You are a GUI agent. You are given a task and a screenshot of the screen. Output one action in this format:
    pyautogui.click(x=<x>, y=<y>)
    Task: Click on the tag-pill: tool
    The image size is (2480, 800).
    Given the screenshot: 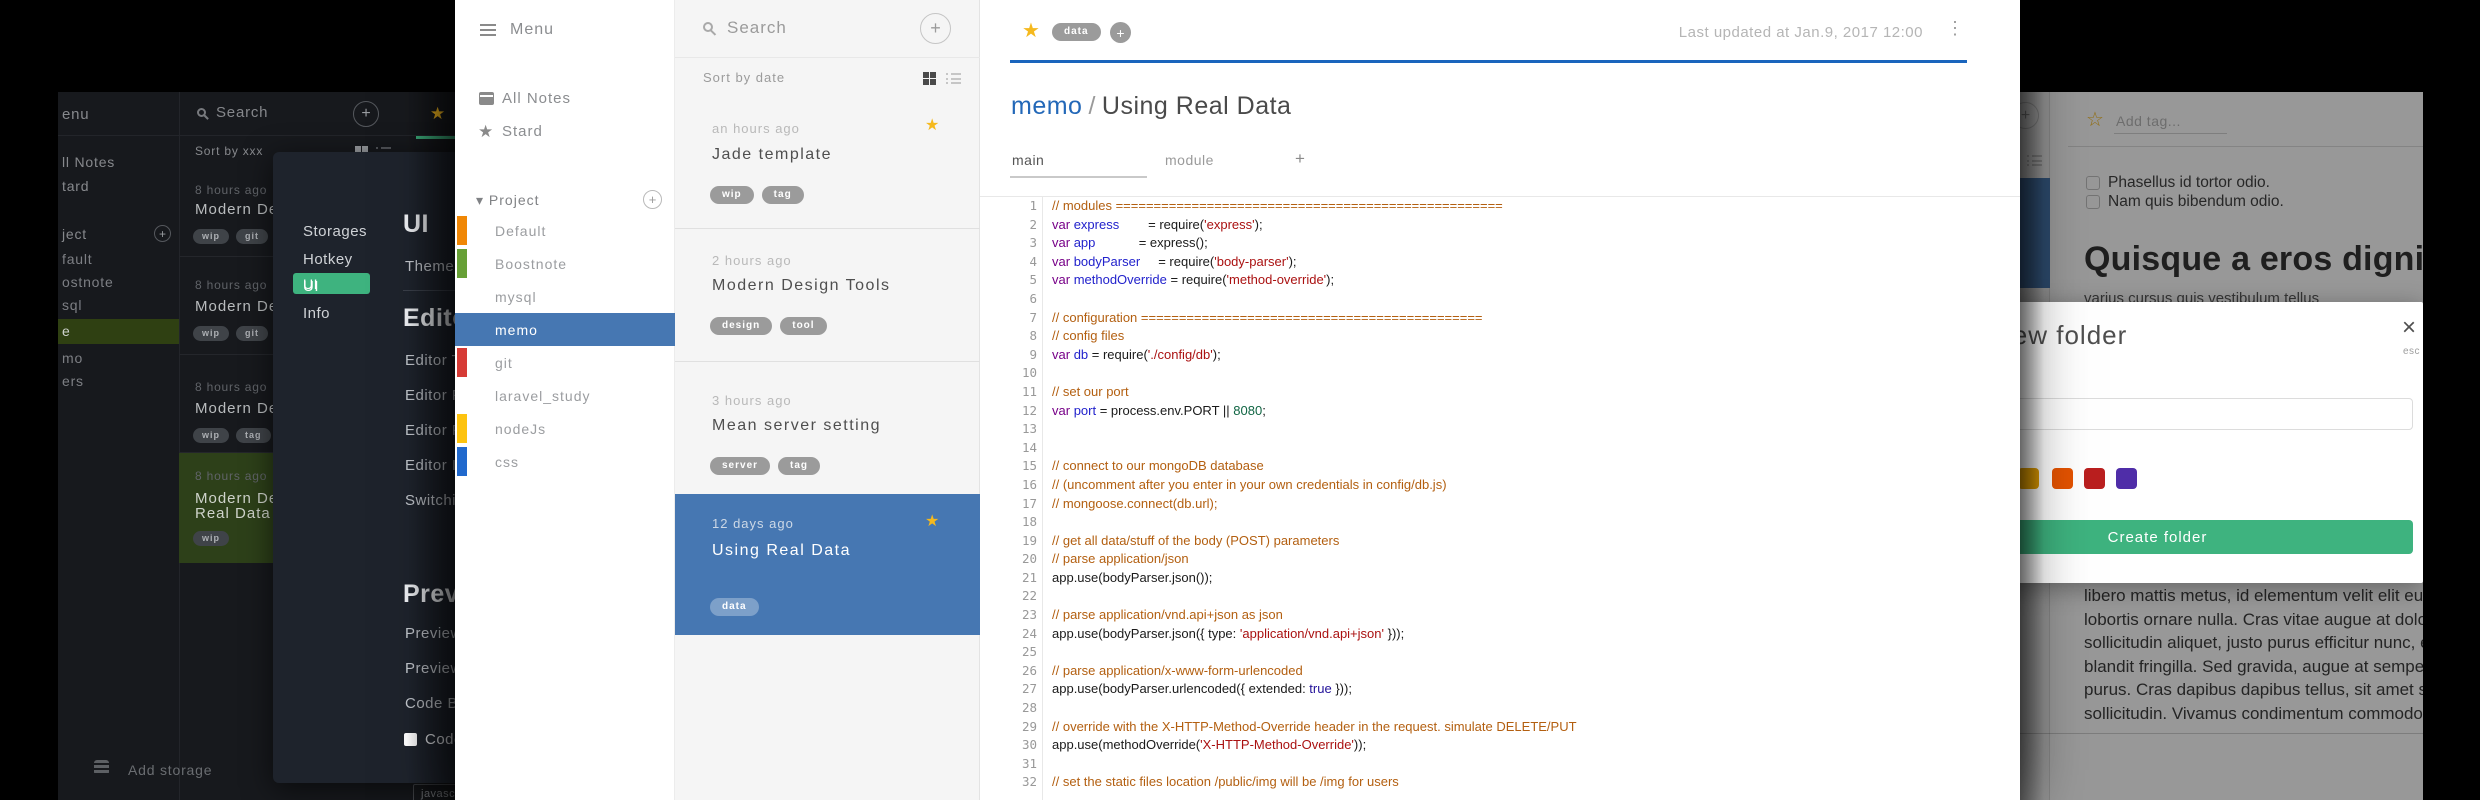 What is the action you would take?
    pyautogui.click(x=803, y=326)
    